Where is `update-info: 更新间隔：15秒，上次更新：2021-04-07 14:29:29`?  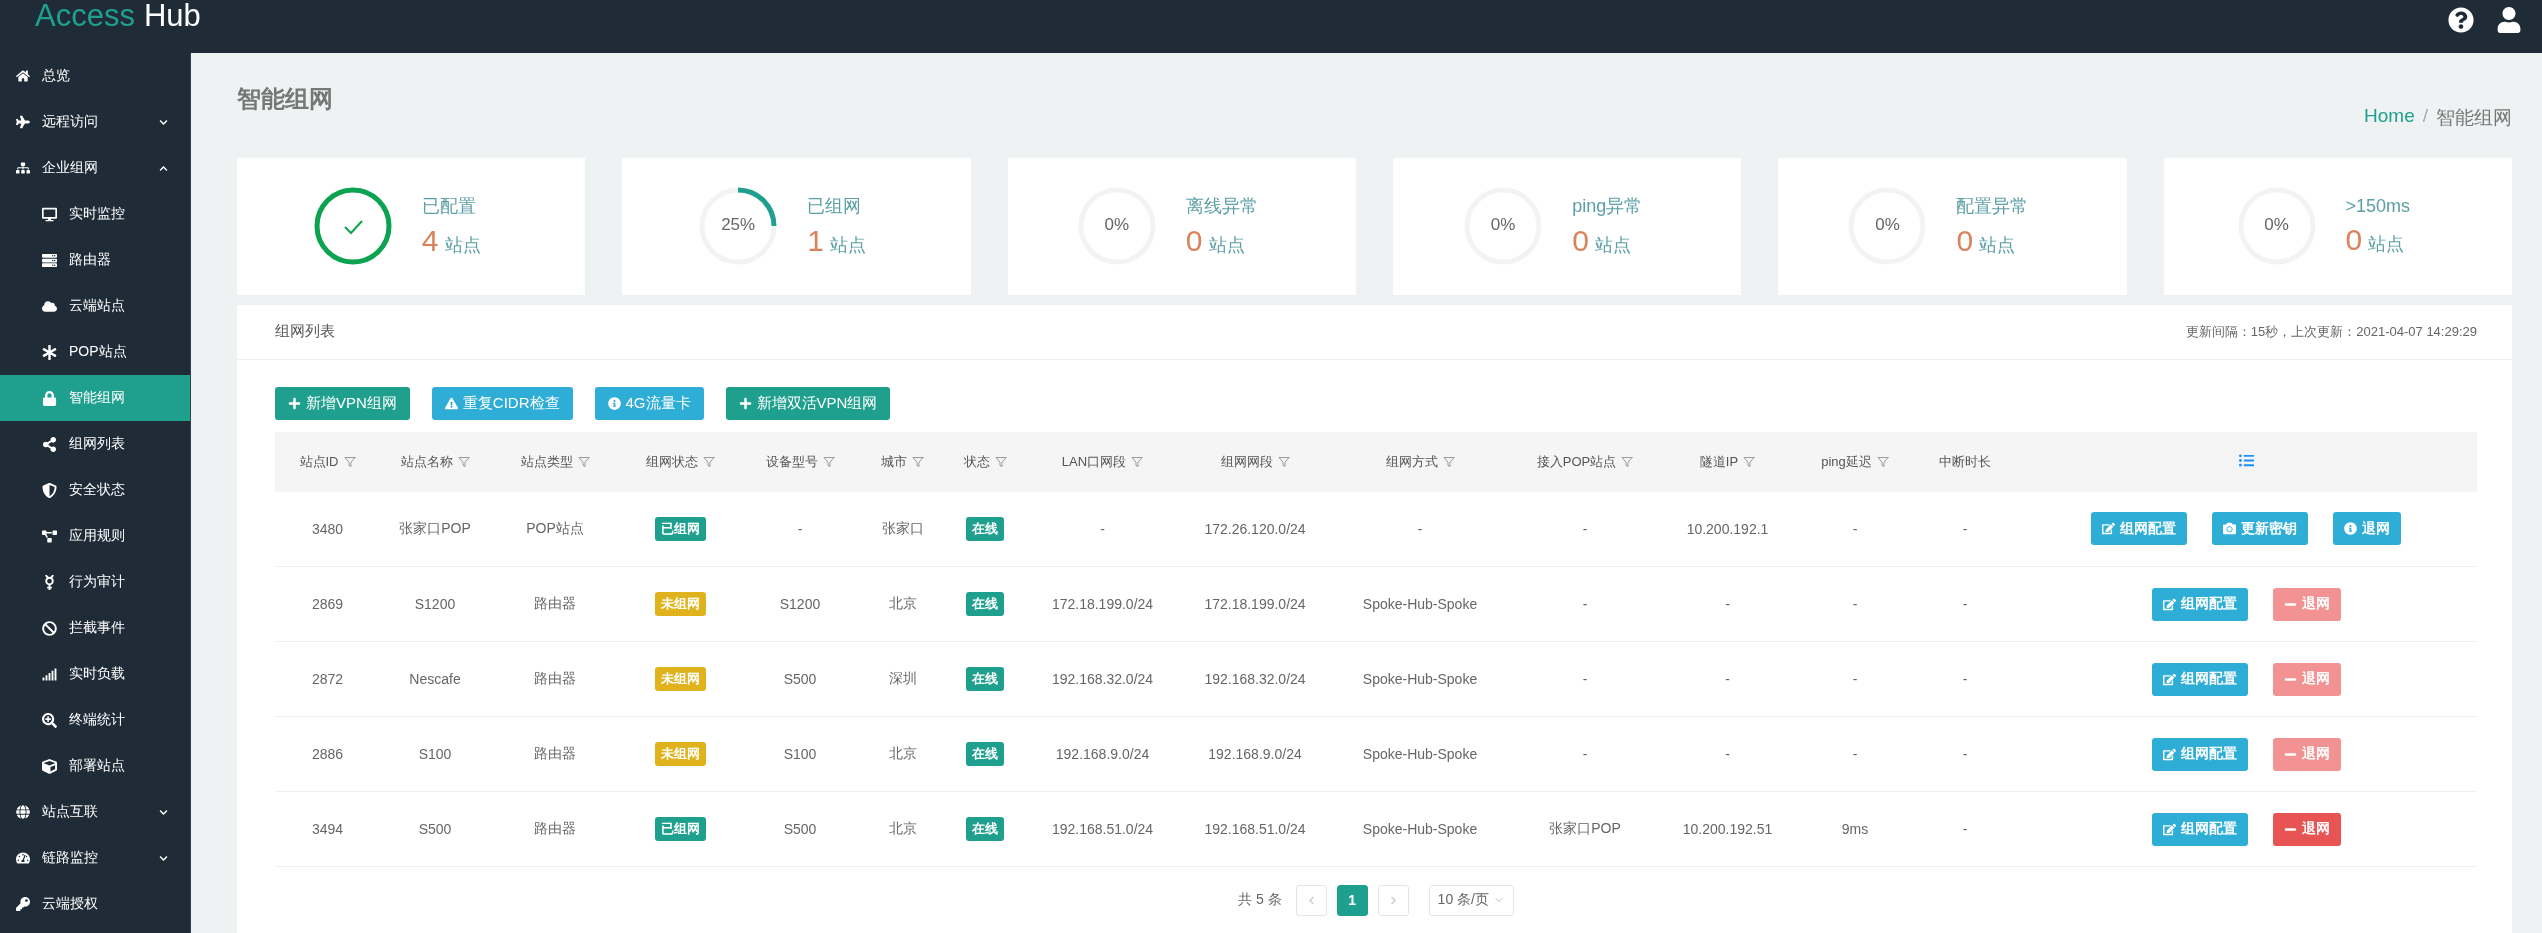
update-info: 更新间隔：15秒，上次更新：2021-04-07 14:29:29 is located at coordinates (2331, 331).